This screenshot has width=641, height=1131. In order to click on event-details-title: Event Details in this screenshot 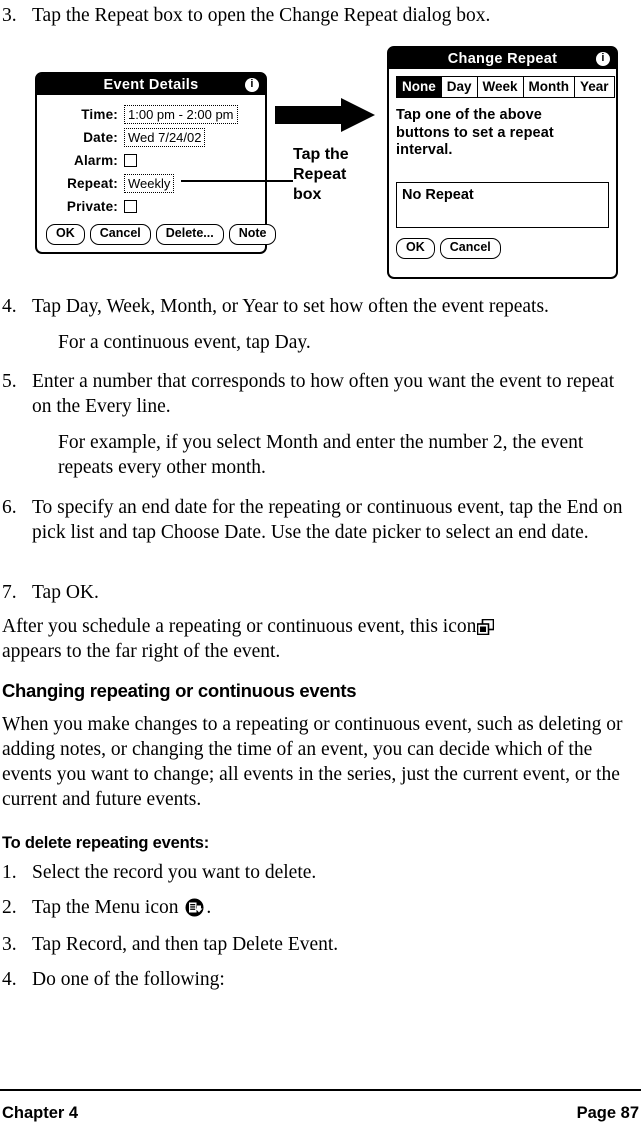, I will do `click(151, 84)`.